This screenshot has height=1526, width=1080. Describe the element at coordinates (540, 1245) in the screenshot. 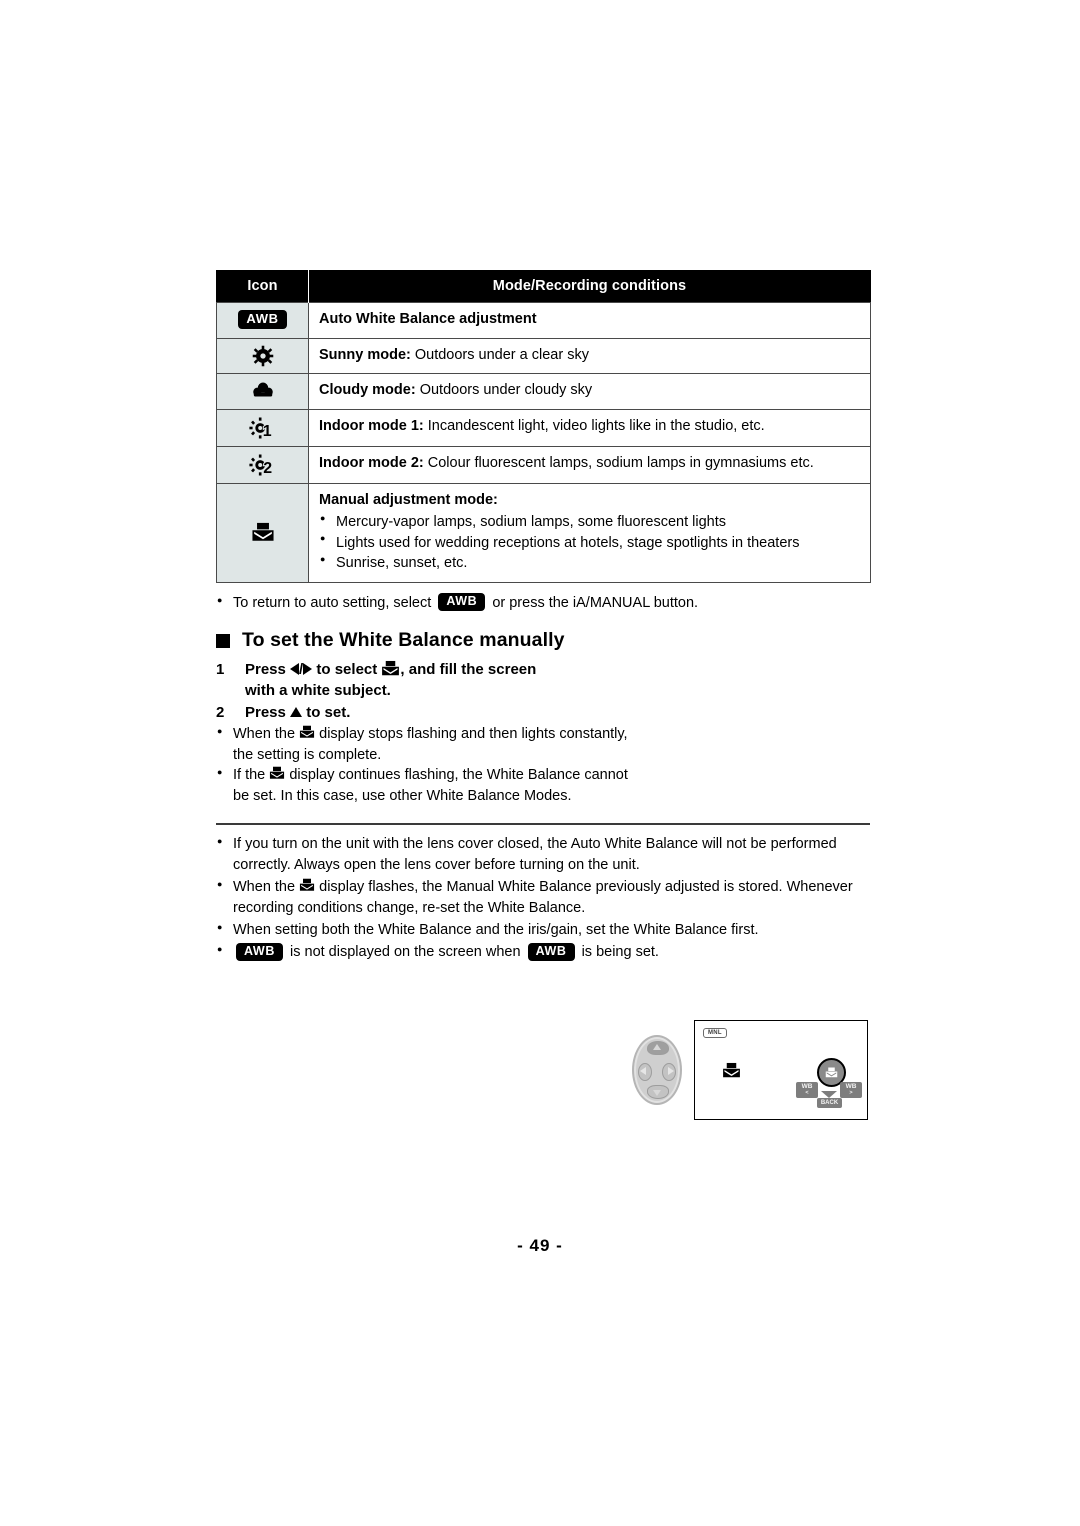

I see `page-number: - 49 -` at that location.